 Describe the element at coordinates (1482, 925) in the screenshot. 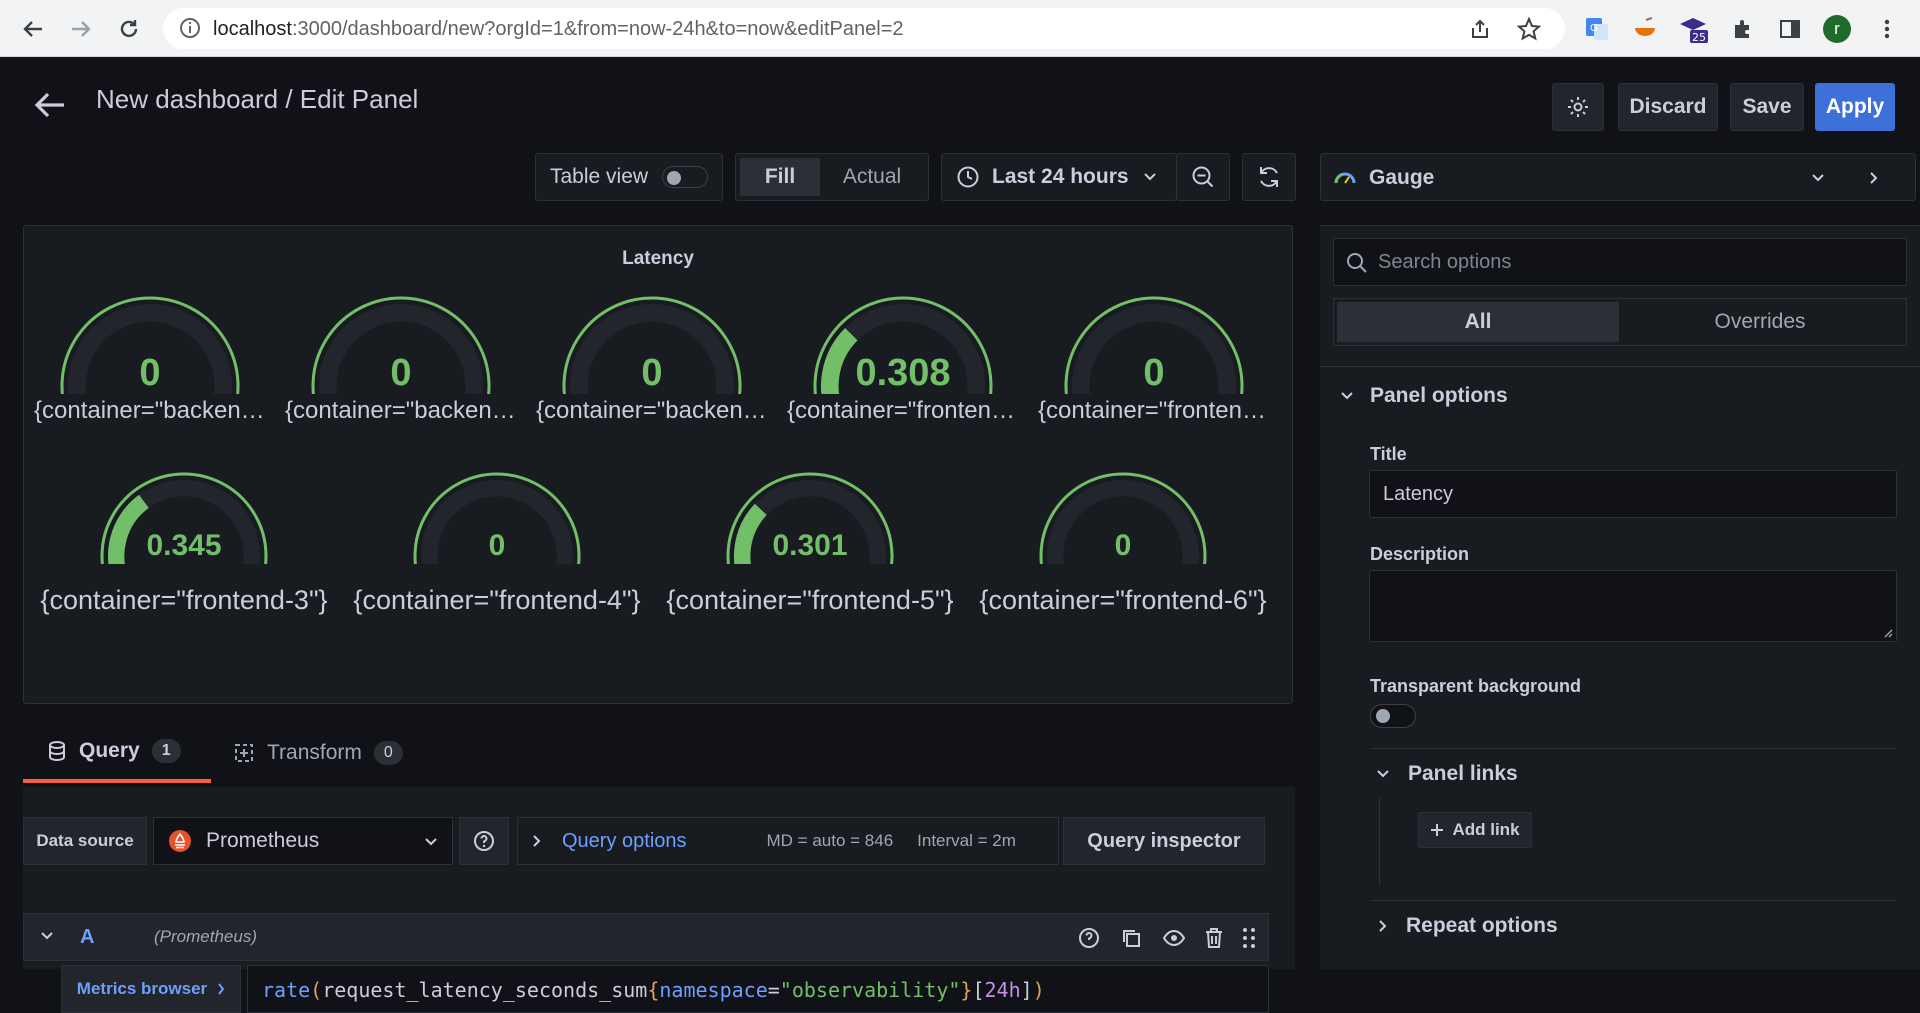

I see `repeat-options-label: Repeat options` at that location.